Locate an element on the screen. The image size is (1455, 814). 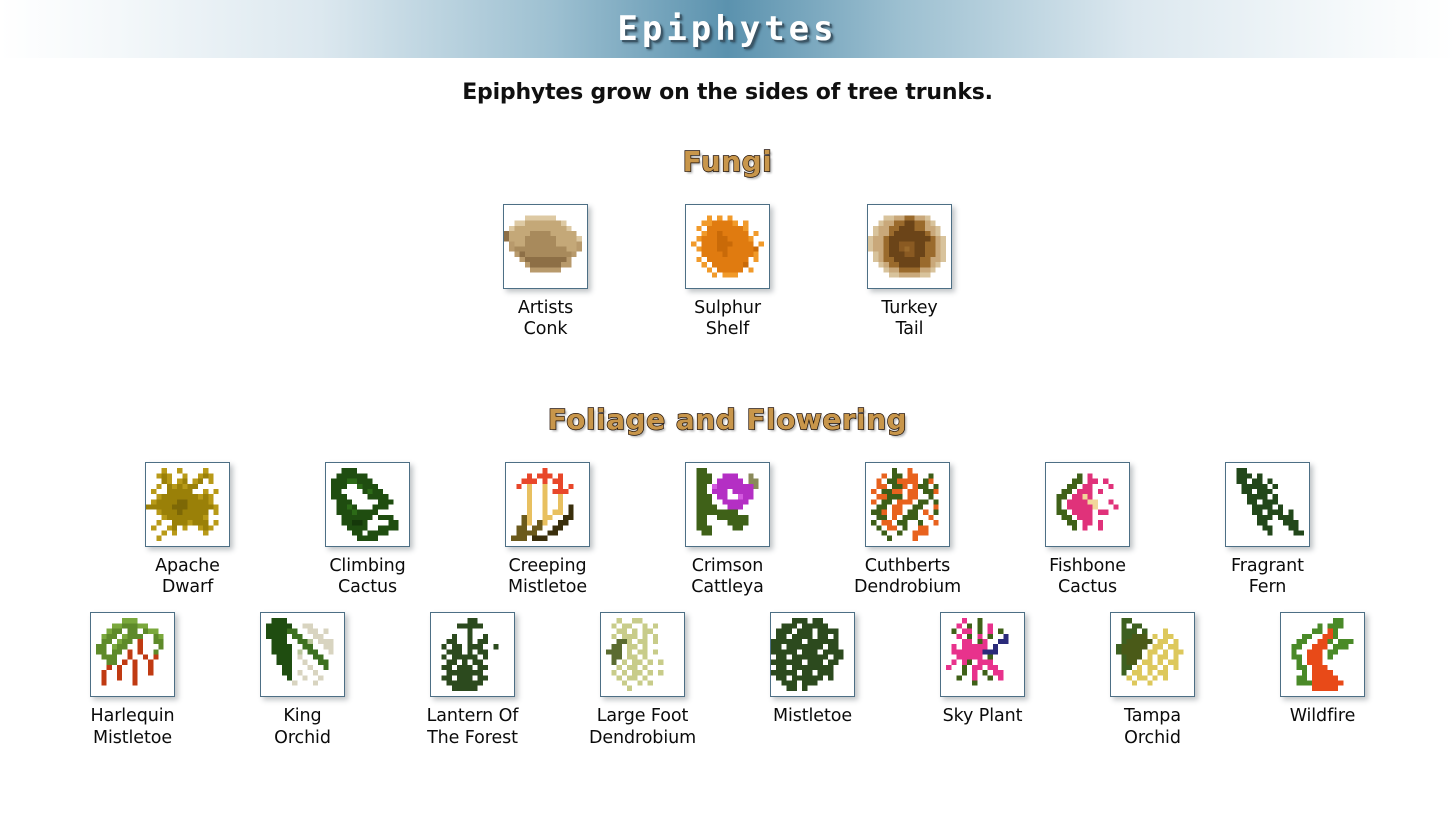
large-foot-dendrobium-icon is located at coordinates (642, 655).